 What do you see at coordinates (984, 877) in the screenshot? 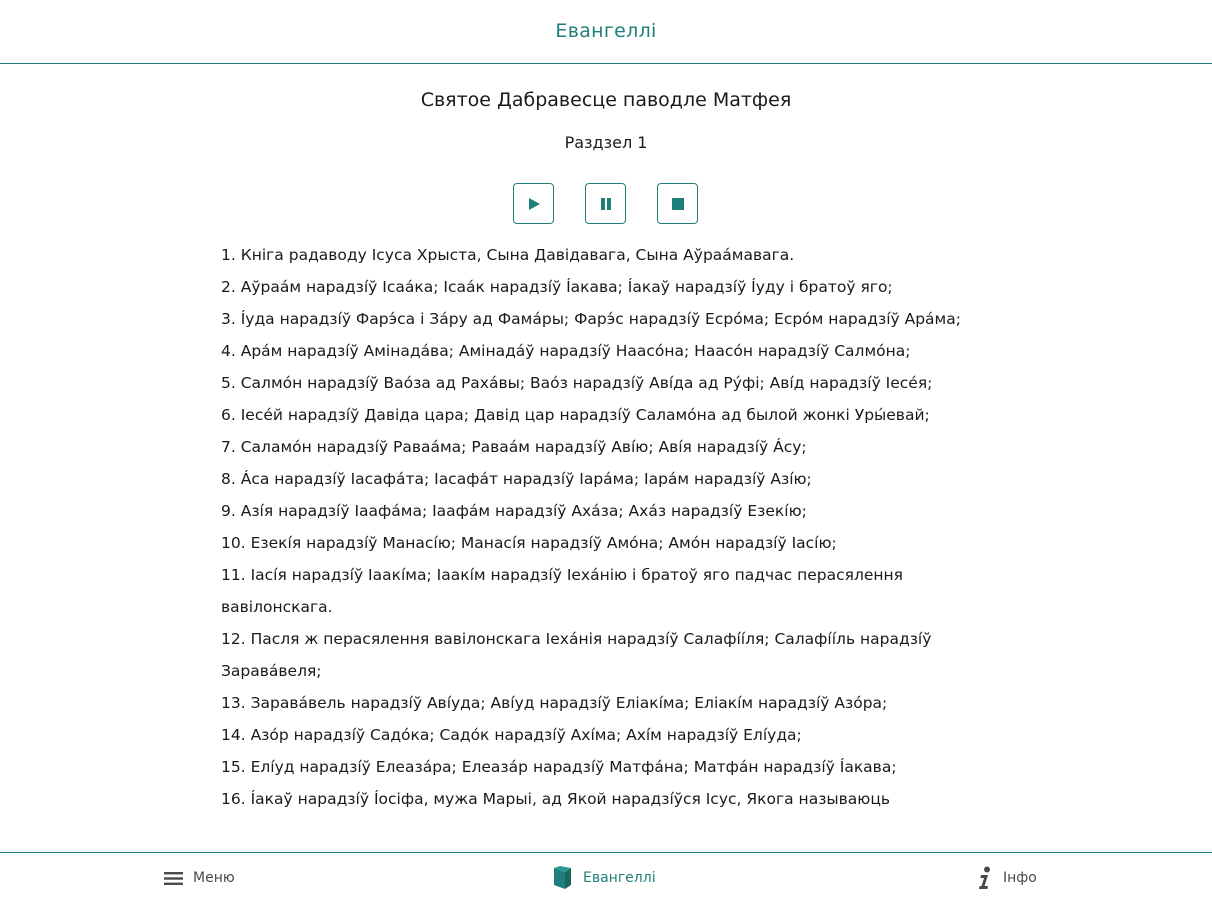
I see `info-icon` at bounding box center [984, 877].